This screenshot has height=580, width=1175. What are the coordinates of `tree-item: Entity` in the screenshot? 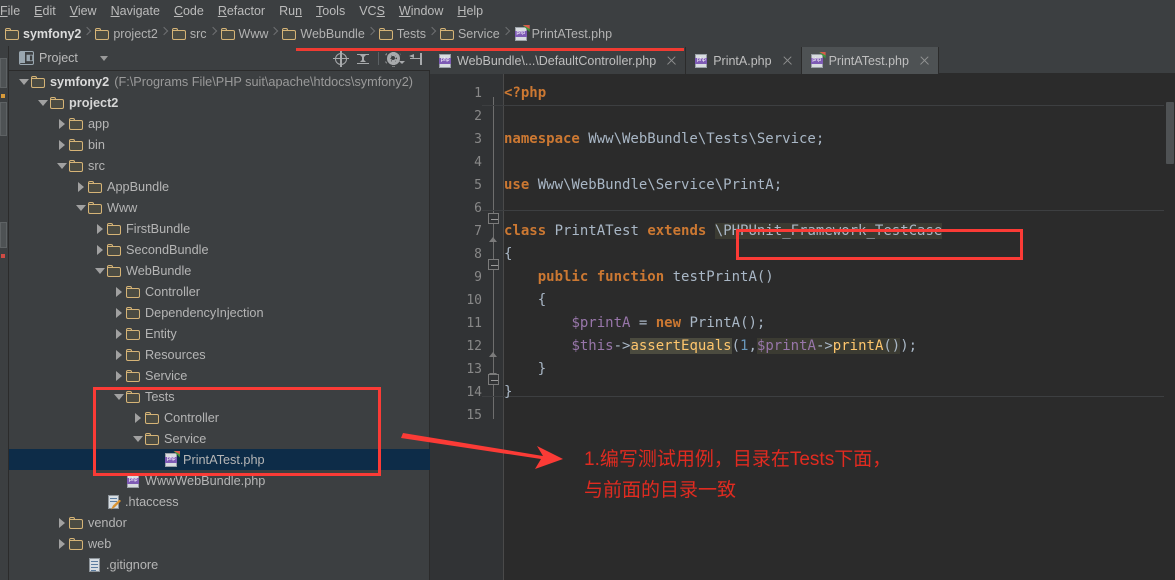 It's located at (219, 333).